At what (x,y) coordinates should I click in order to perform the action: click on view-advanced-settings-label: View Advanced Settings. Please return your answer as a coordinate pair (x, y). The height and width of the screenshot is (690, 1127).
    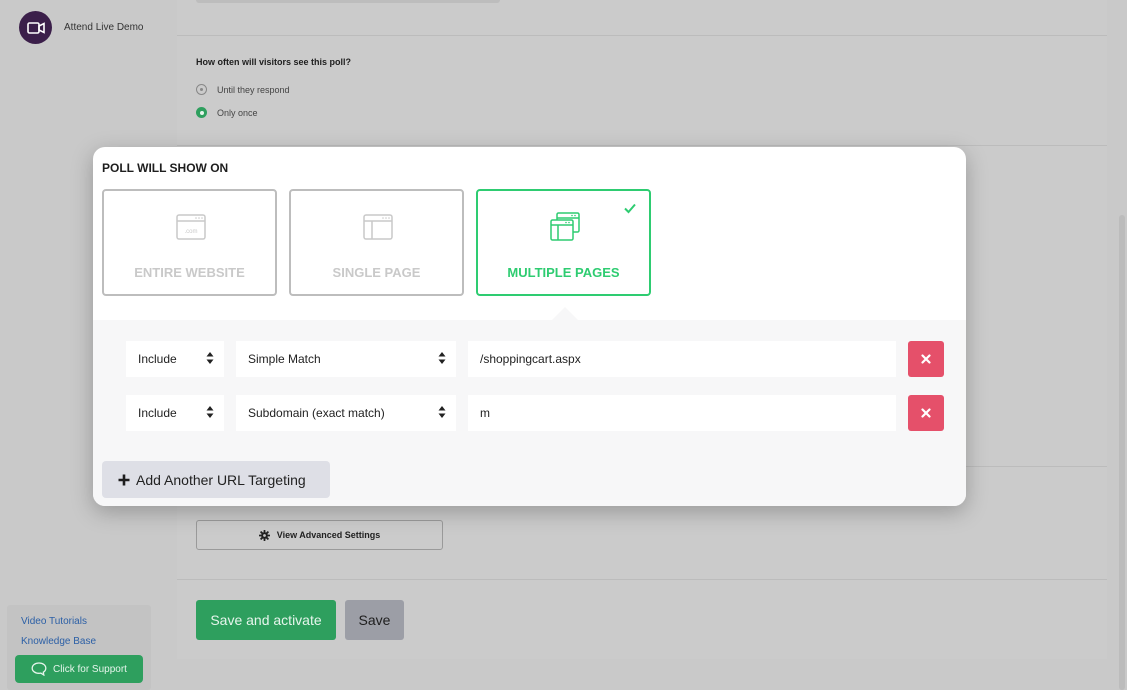
    Looking at the image, I should click on (328, 535).